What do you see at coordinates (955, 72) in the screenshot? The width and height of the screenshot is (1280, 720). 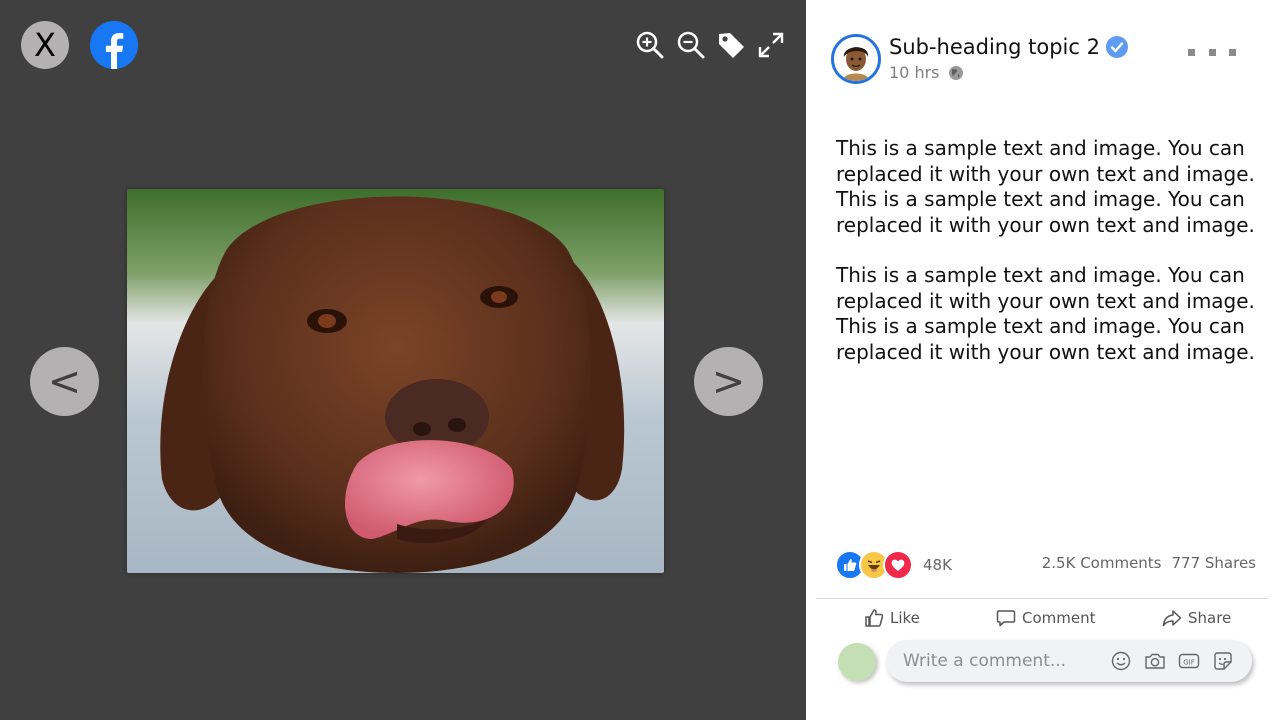 I see `globe-icon` at bounding box center [955, 72].